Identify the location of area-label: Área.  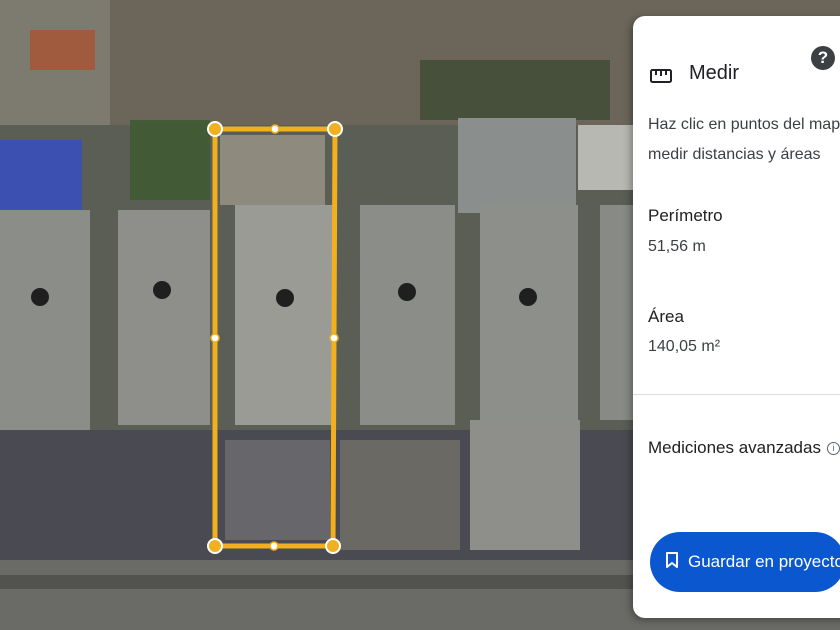
(666, 316).